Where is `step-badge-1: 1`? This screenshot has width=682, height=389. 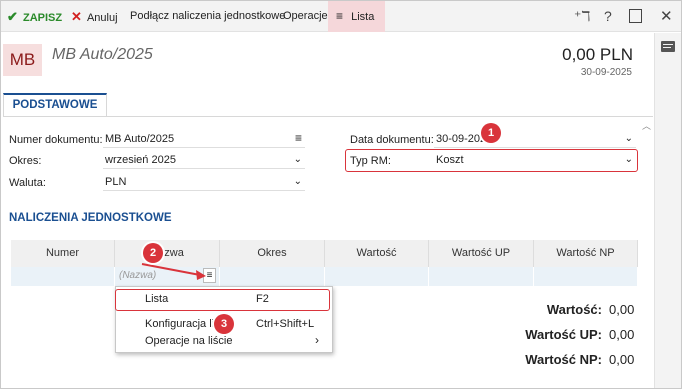
step-badge-1: 1 is located at coordinates (491, 133).